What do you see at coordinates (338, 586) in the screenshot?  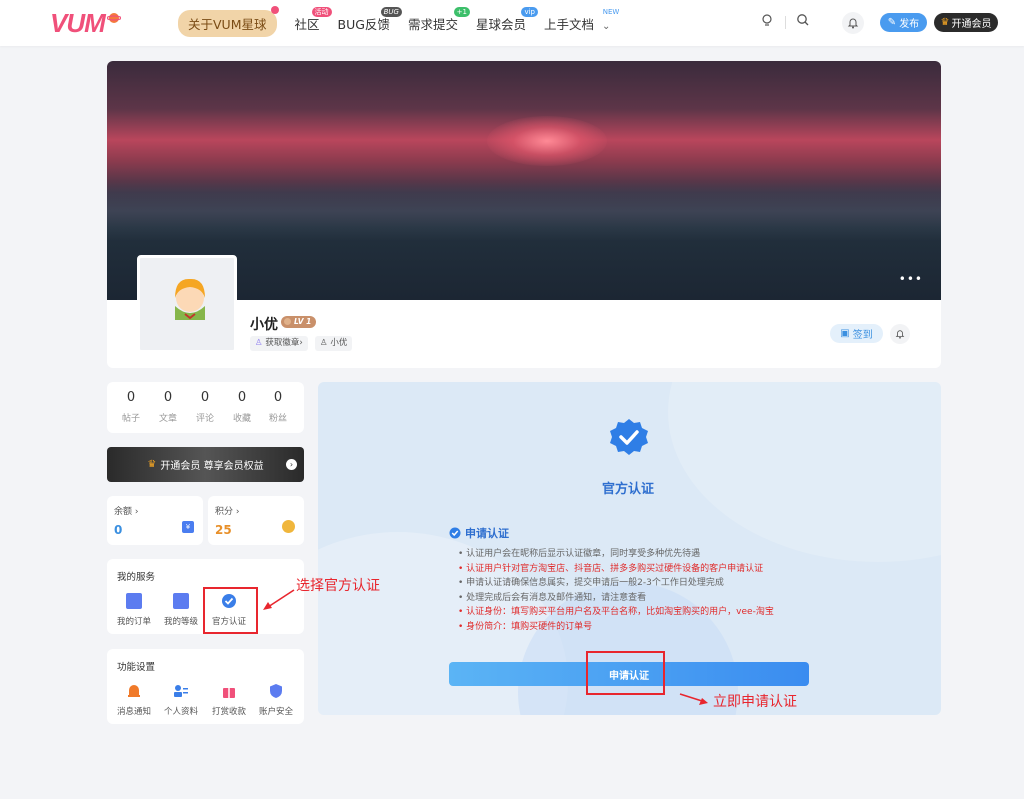 I see `annotation-select-official: 选择官方认证` at bounding box center [338, 586].